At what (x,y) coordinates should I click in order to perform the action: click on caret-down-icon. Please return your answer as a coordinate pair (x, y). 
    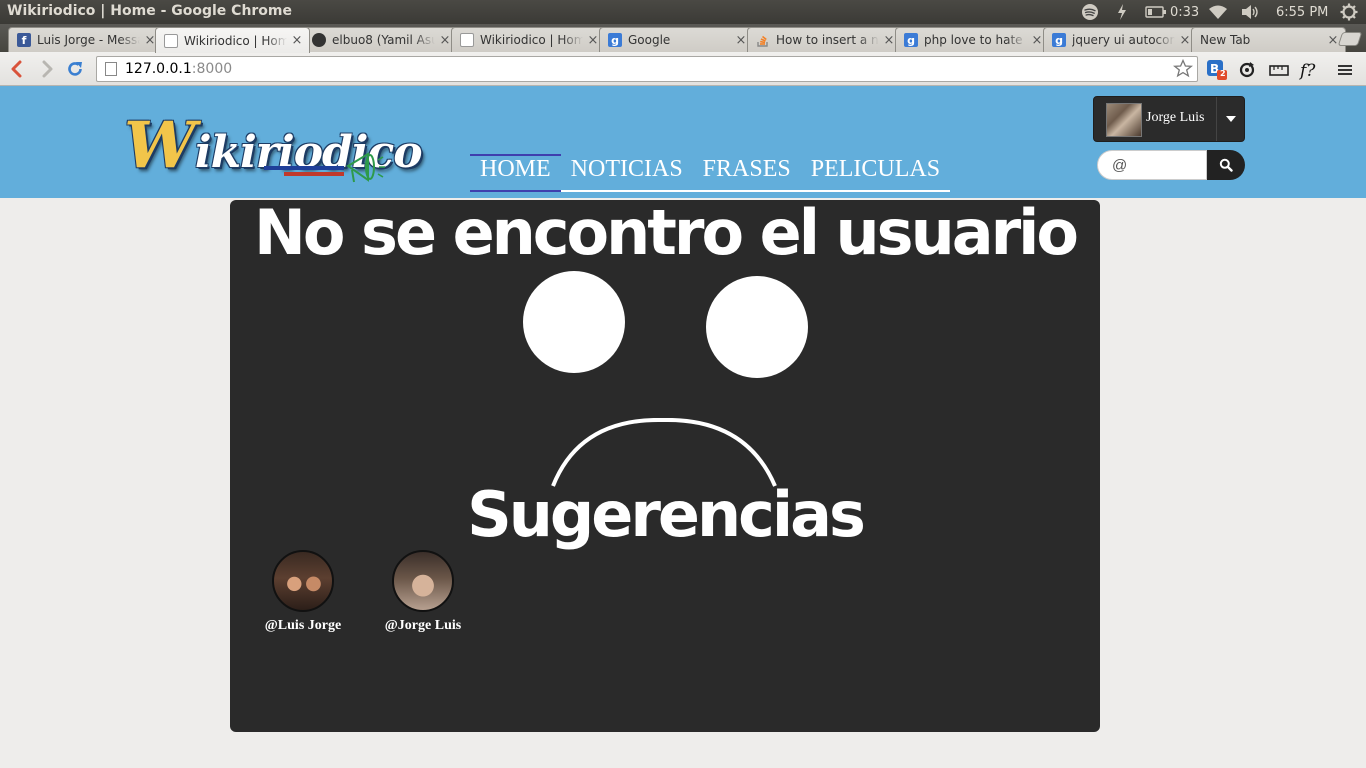
    Looking at the image, I should click on (1231, 119).